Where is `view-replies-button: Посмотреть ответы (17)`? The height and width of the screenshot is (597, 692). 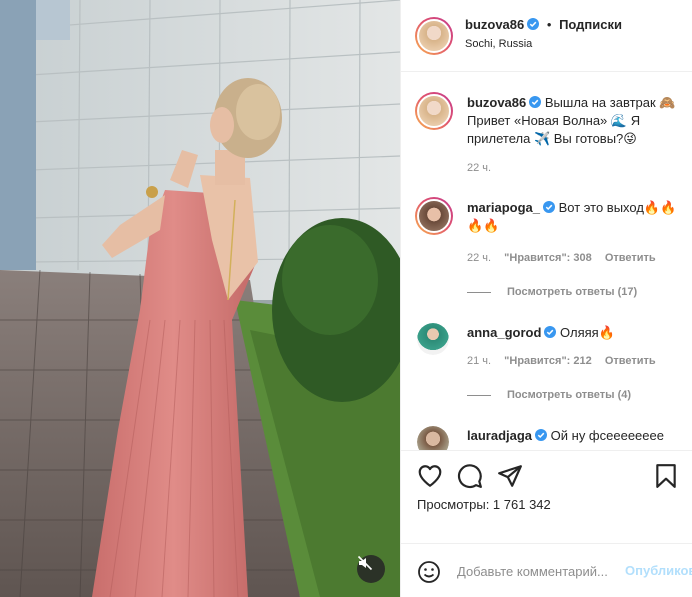 view-replies-button: Посмотреть ответы (17) is located at coordinates (552, 292).